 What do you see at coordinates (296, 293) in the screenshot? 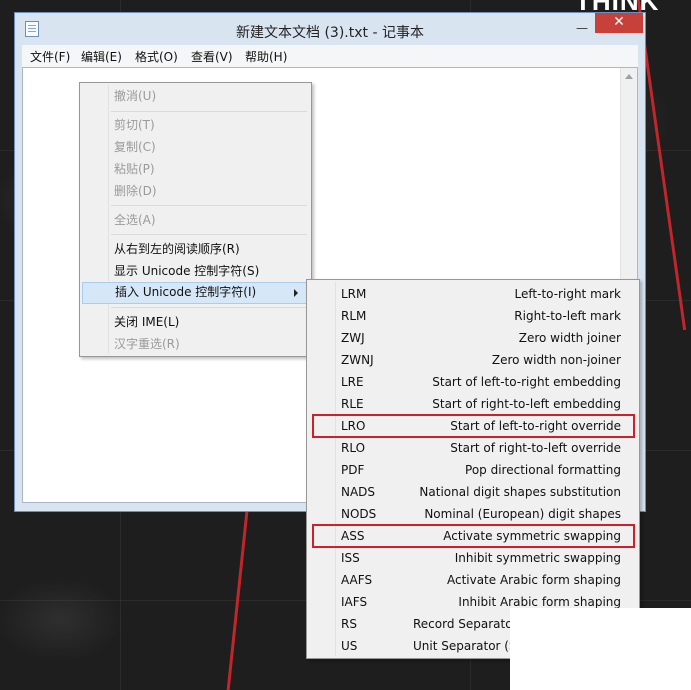
I see `submenu-arrow-icon` at bounding box center [296, 293].